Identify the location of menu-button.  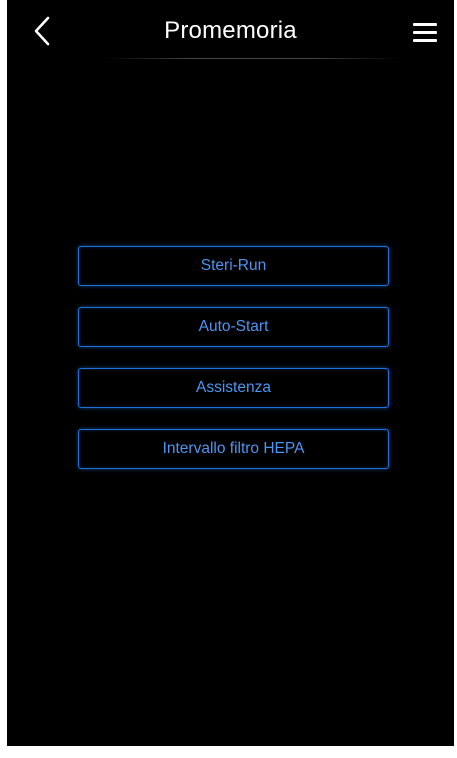
(425, 33).